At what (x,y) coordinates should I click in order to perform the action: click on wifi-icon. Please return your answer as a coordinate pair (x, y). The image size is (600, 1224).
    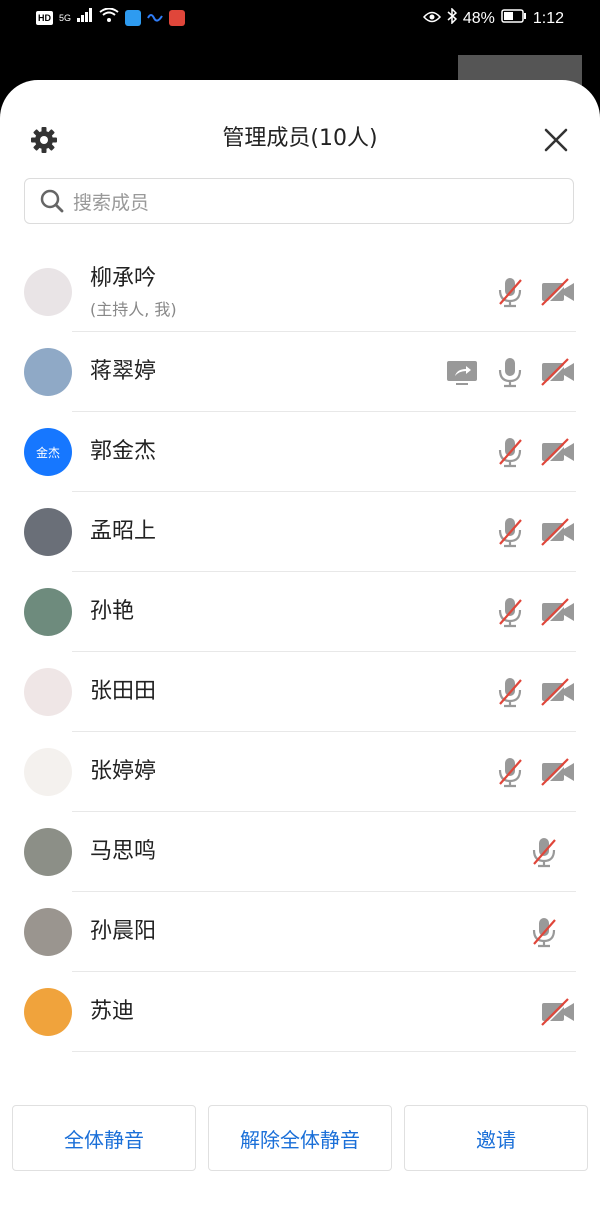
    Looking at the image, I should click on (109, 17).